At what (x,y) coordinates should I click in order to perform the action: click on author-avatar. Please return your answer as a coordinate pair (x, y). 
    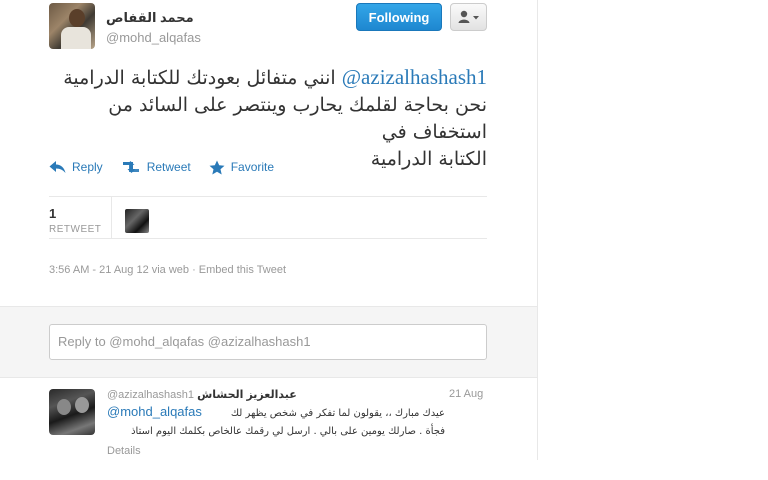
    Looking at the image, I should click on (72, 26).